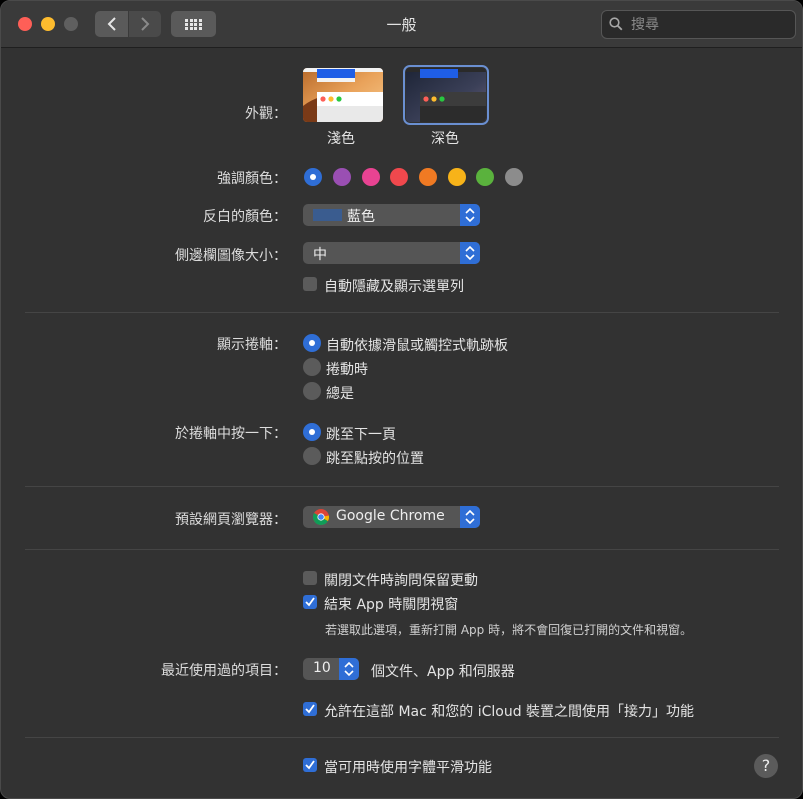  I want to click on accent-swatch-graphite, so click(514, 177).